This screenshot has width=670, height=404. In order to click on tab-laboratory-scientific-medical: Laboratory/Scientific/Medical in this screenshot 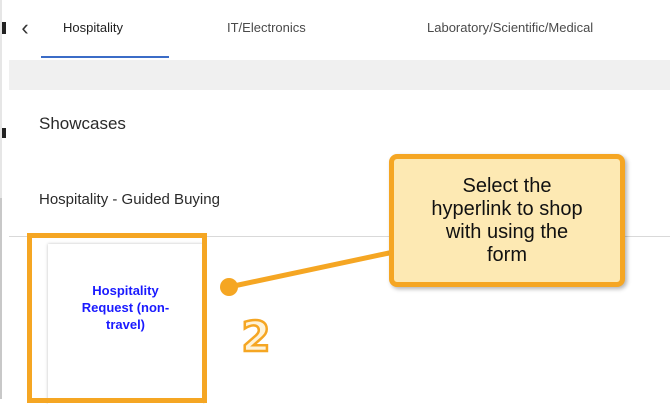, I will do `click(510, 27)`.